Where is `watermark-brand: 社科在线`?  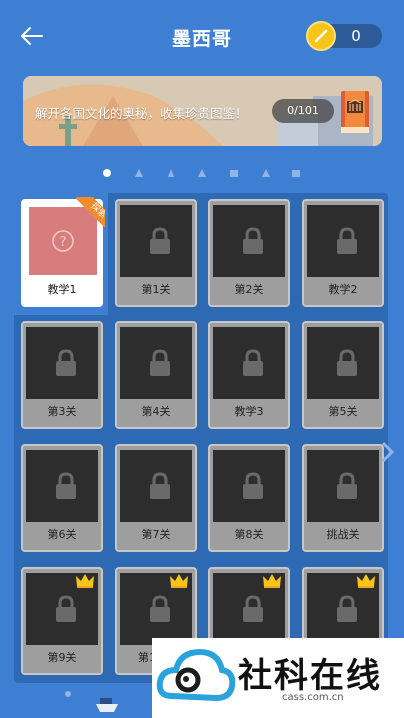 watermark-brand: 社科在线 is located at coordinates (310, 676).